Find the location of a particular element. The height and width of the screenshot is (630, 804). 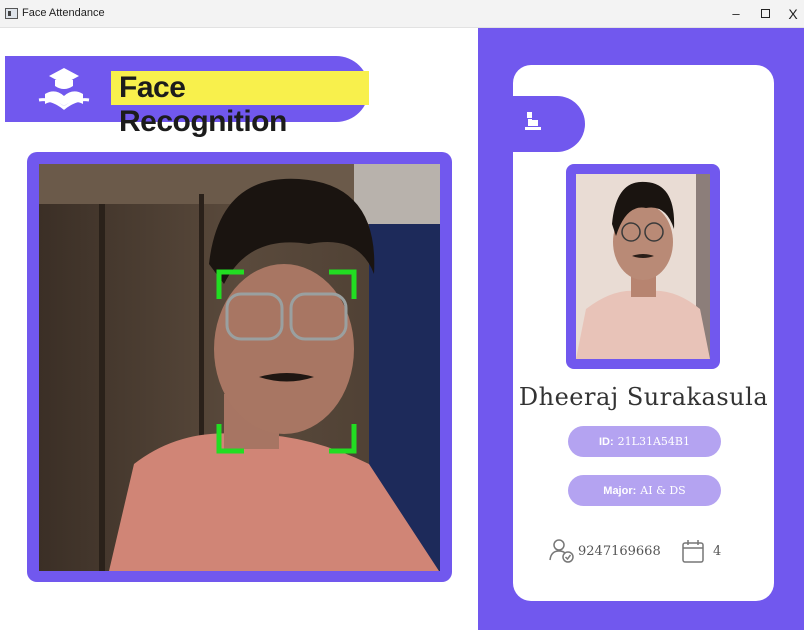

student-id-badge: ID: 21L31A54B1 is located at coordinates (644, 441).